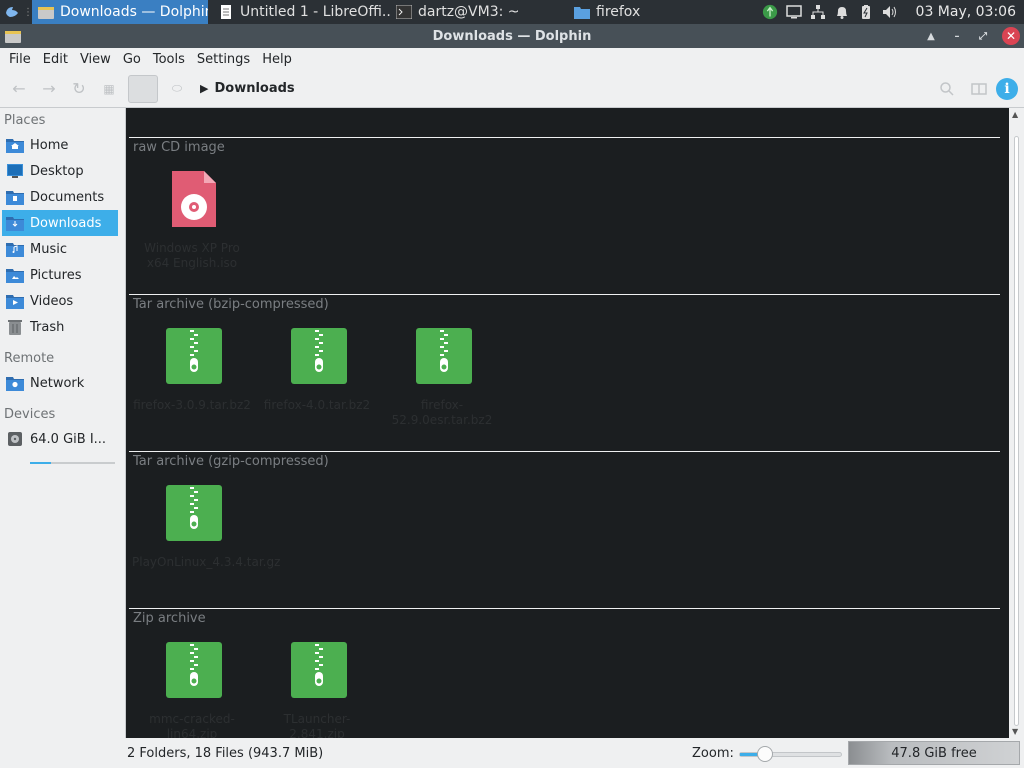 The image size is (1024, 768). I want to click on menu-help: Help, so click(277, 59).